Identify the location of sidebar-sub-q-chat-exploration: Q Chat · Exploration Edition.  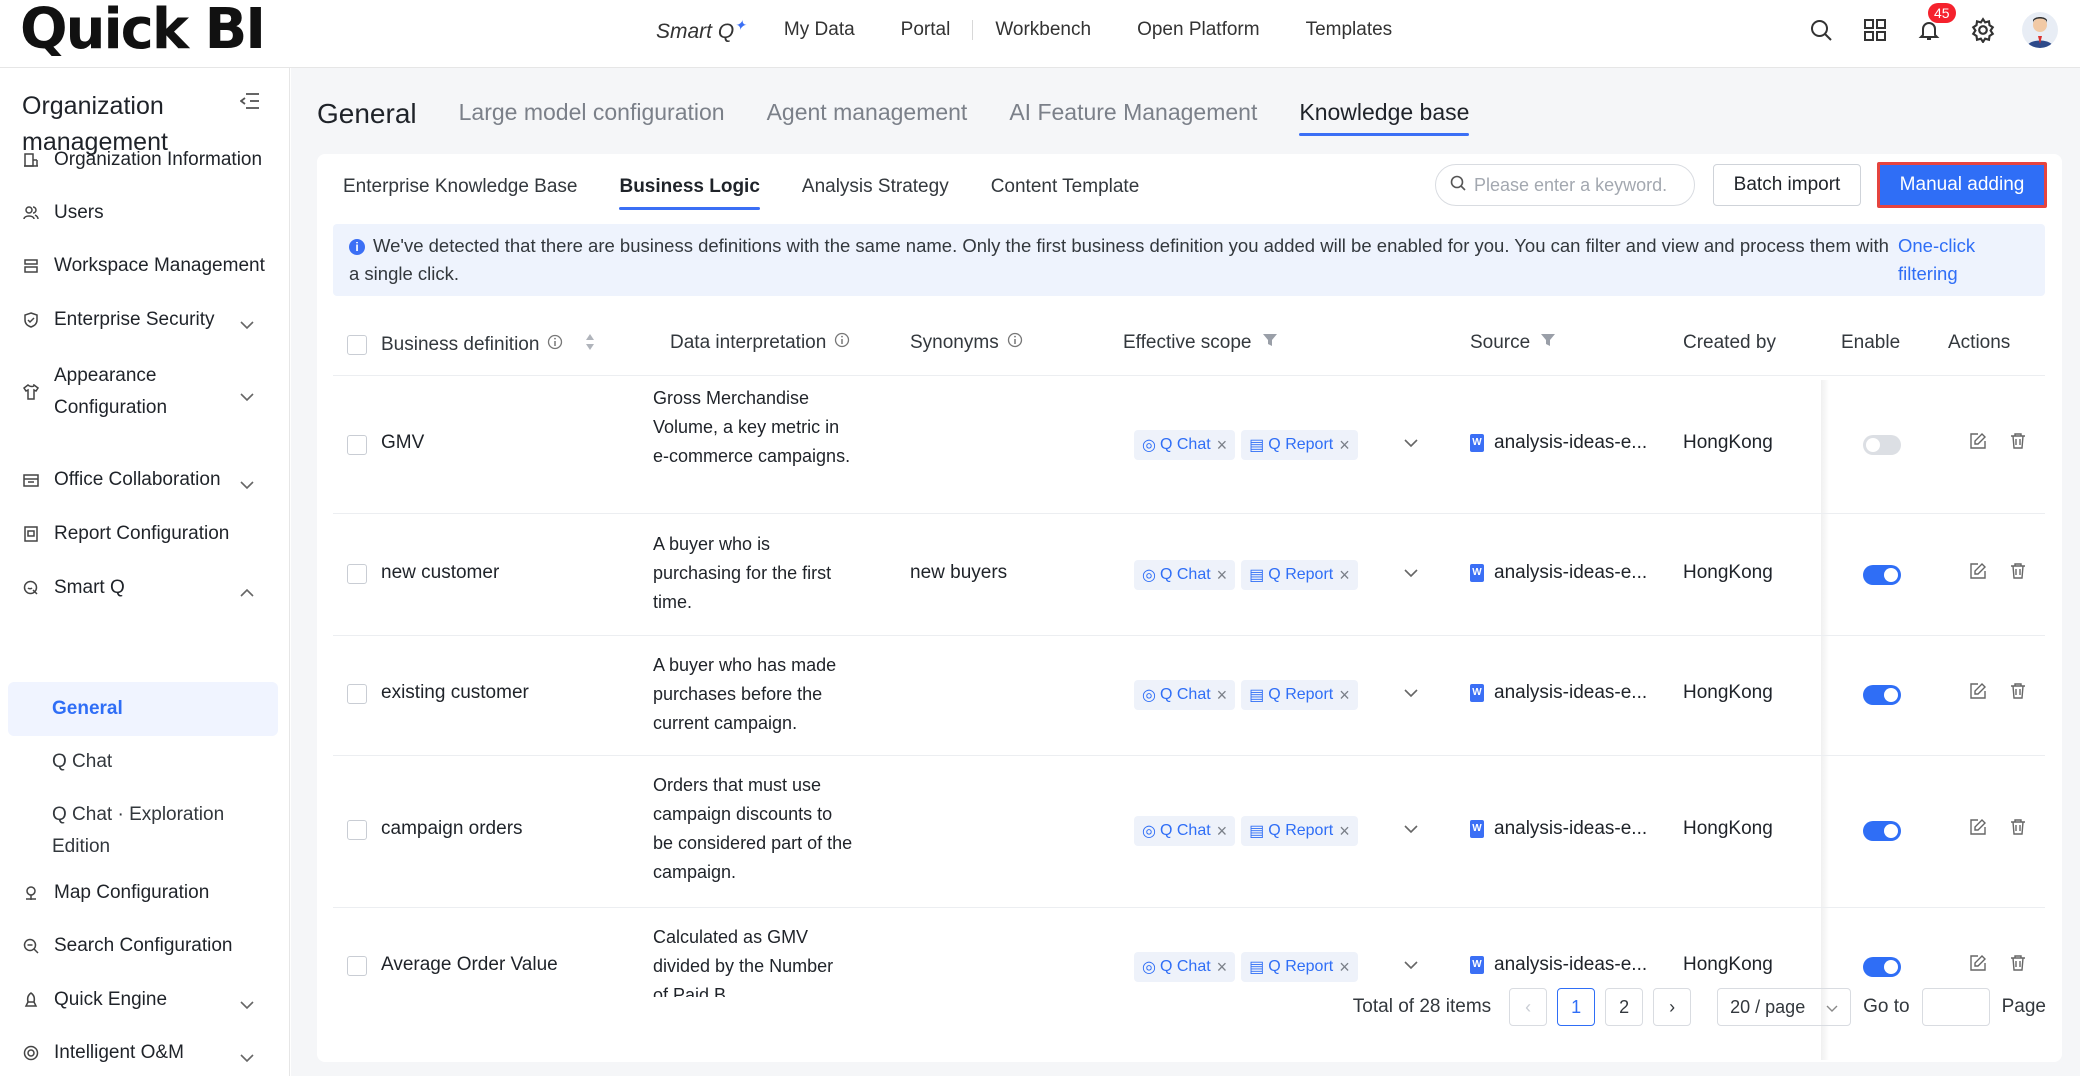
(152, 831).